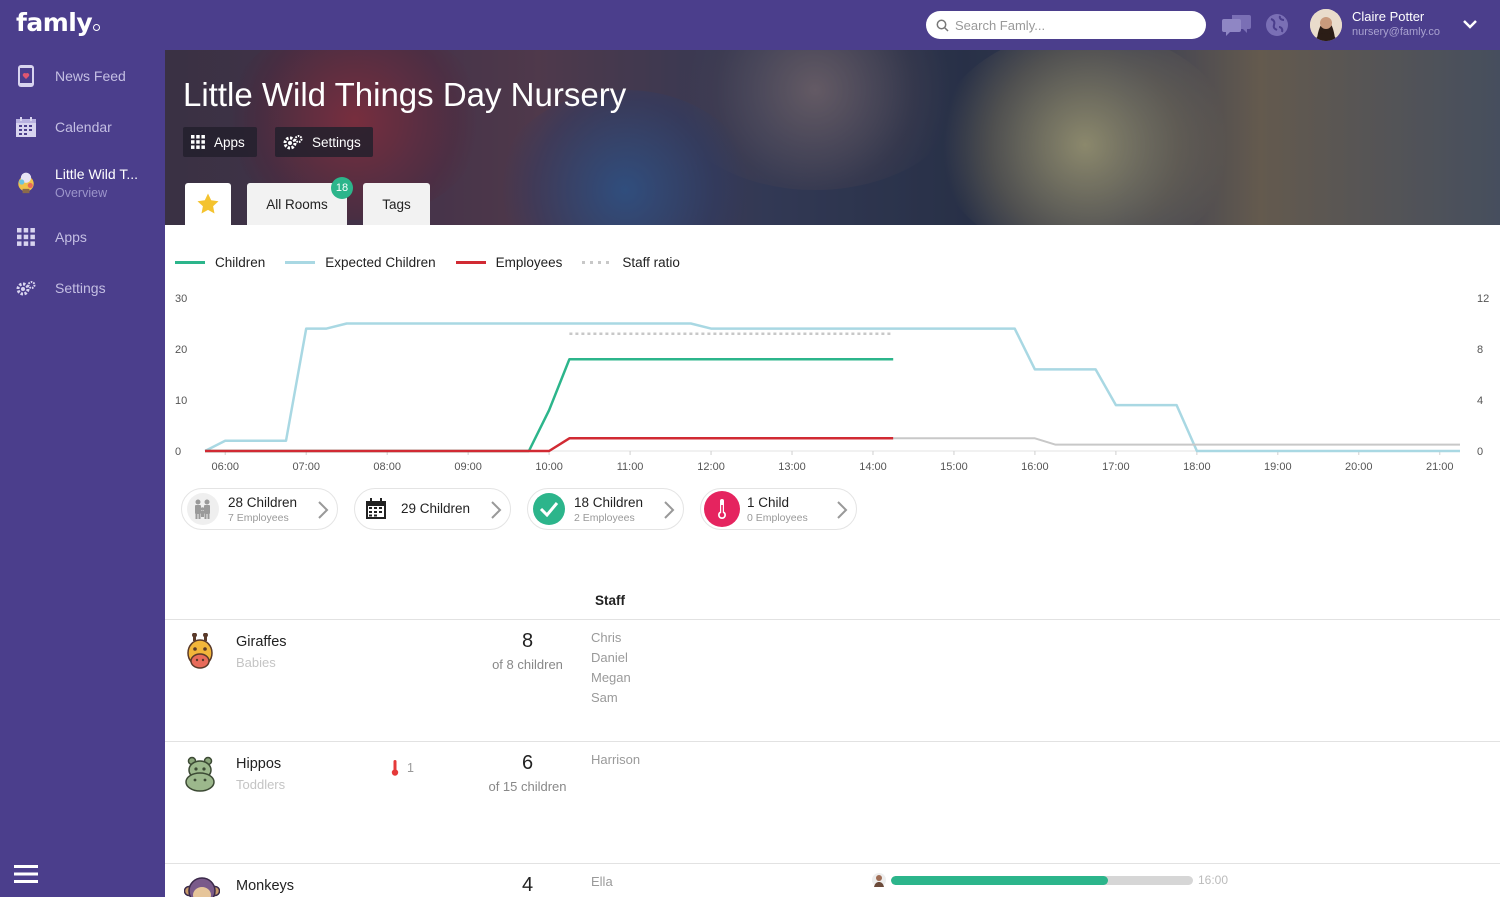 This screenshot has width=1500, height=897. Describe the element at coordinates (387, 467) in the screenshot. I see `x-tick-label: 08:00` at that location.